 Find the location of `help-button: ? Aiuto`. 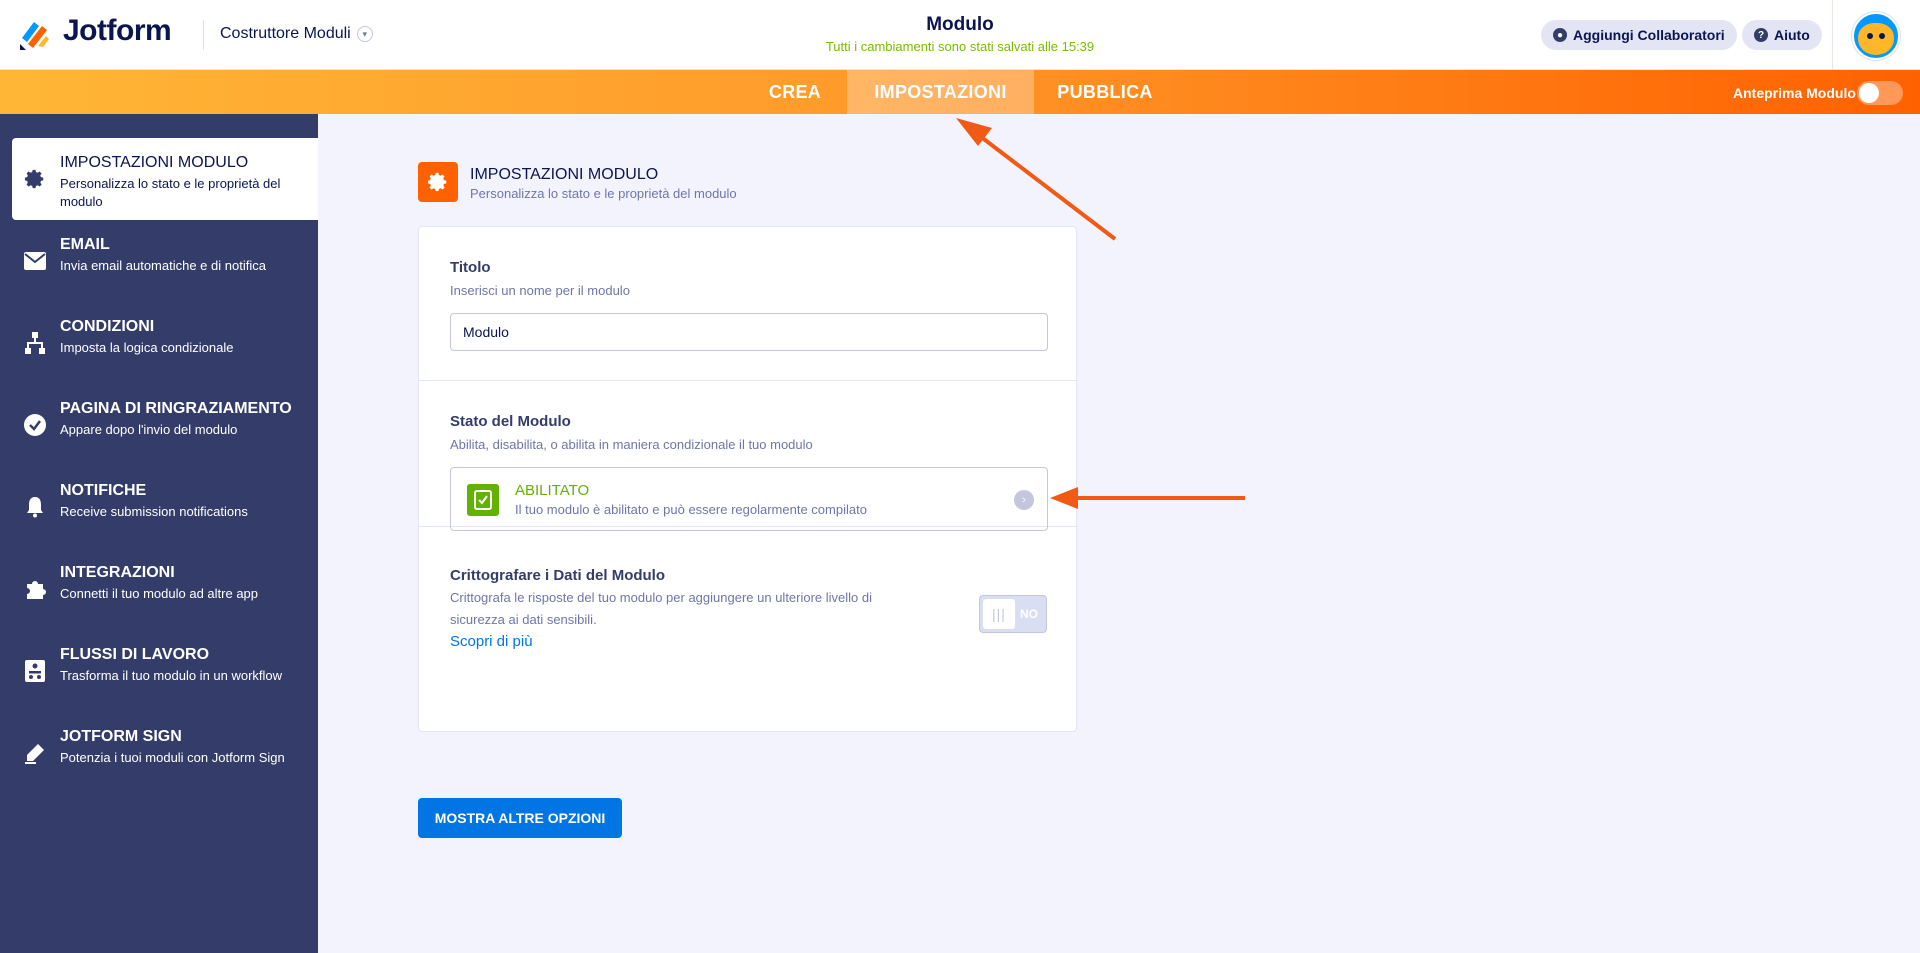

help-button: ? Aiuto is located at coordinates (1782, 35).